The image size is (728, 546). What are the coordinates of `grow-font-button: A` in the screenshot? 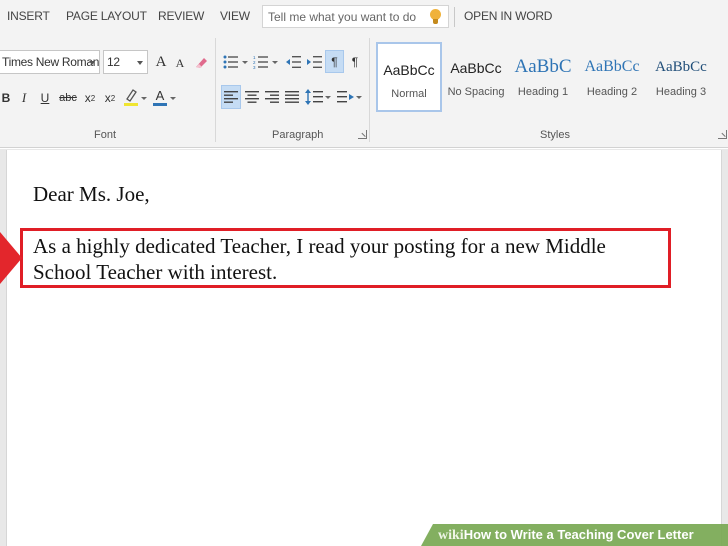 It's located at (161, 62).